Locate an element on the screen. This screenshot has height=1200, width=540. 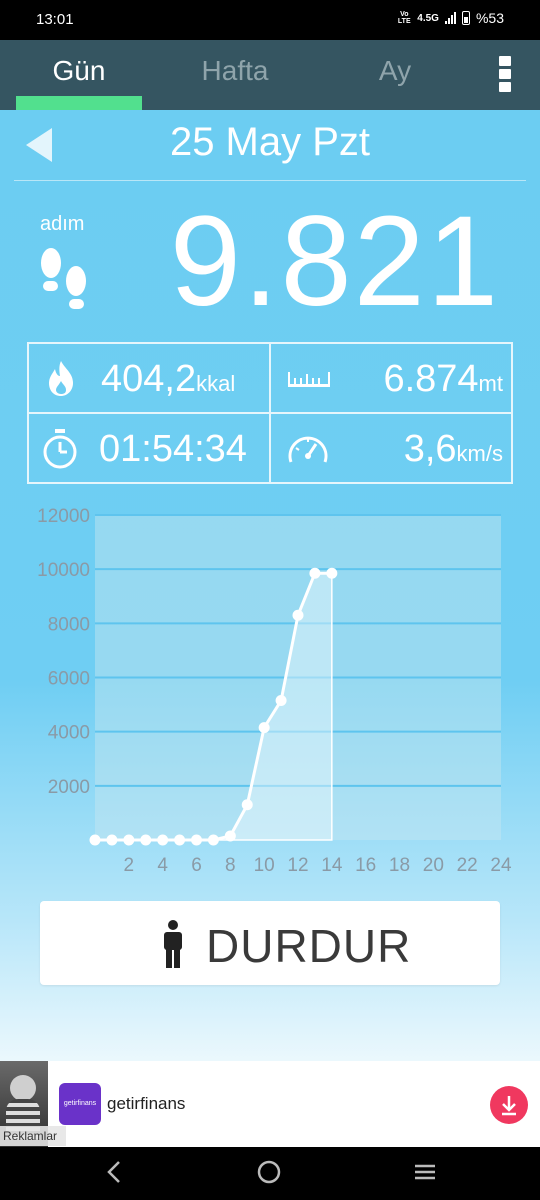
x-tick-label: 24 is located at coordinates (501, 865).